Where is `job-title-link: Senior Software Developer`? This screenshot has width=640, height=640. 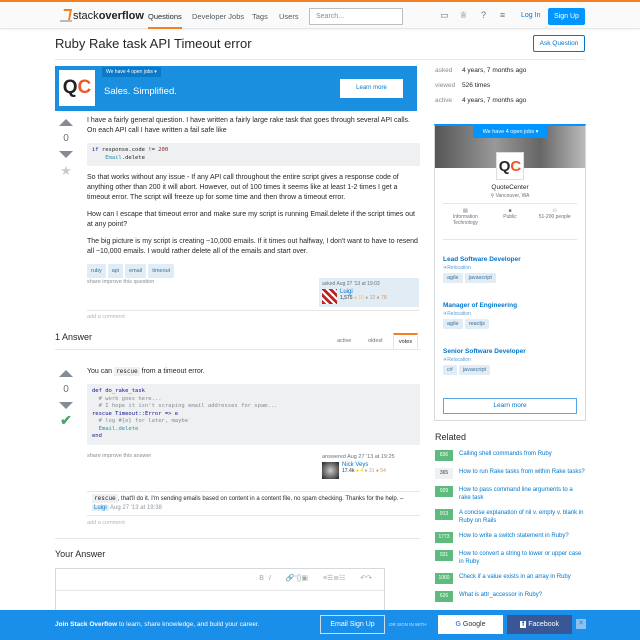
job-title-link: Senior Software Developer is located at coordinates (513, 351).